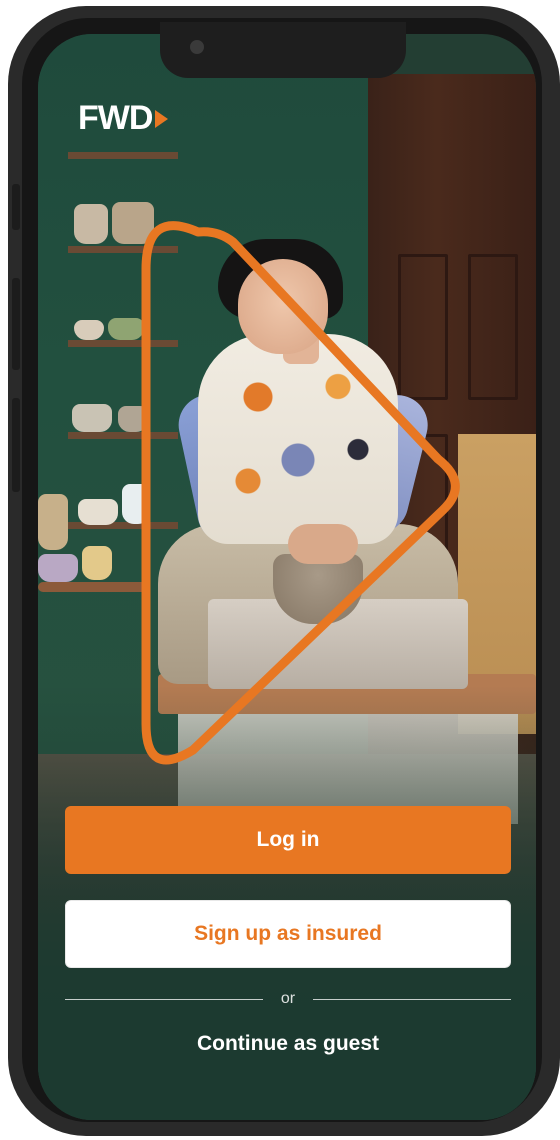  What do you see at coordinates (16, 445) in the screenshot?
I see `volume-down-button` at bounding box center [16, 445].